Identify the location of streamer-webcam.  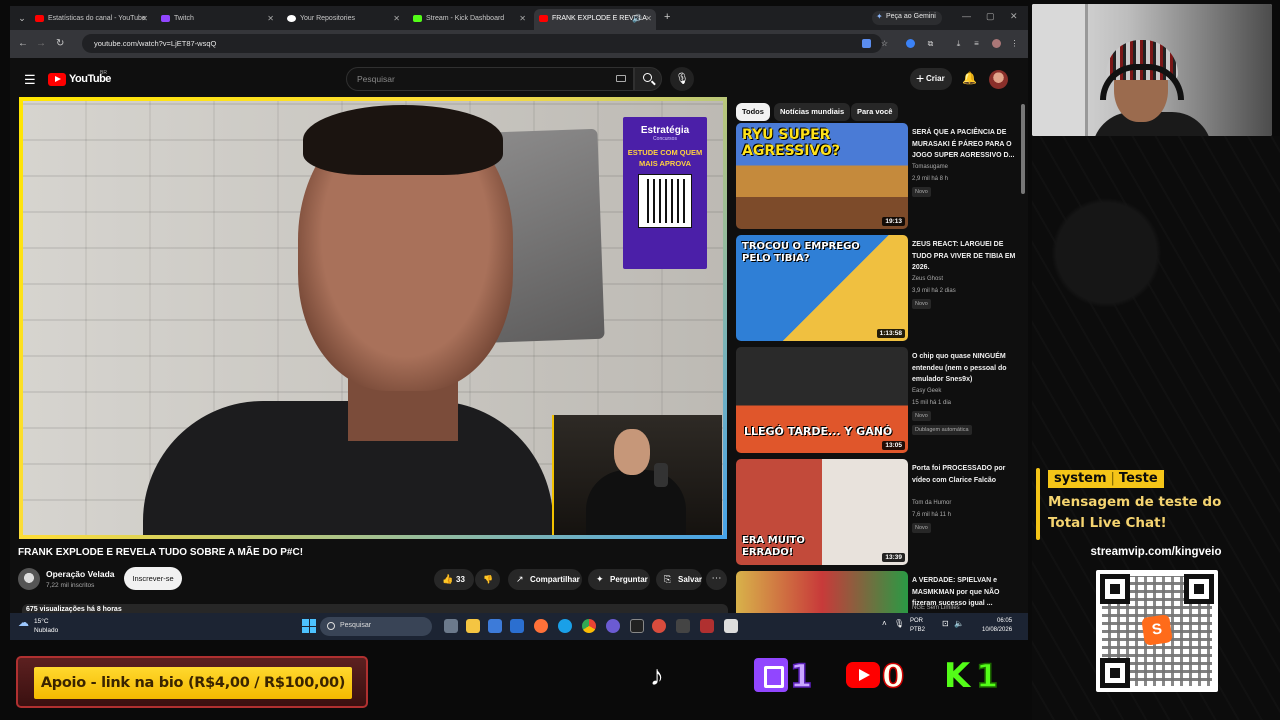
(1152, 70).